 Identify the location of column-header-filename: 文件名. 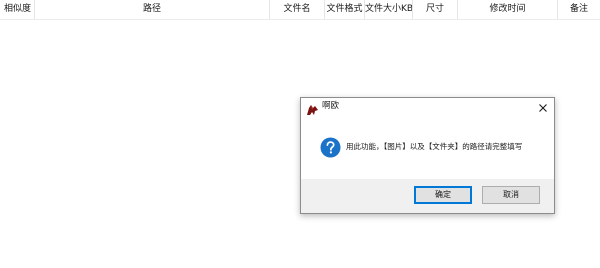
(297, 9).